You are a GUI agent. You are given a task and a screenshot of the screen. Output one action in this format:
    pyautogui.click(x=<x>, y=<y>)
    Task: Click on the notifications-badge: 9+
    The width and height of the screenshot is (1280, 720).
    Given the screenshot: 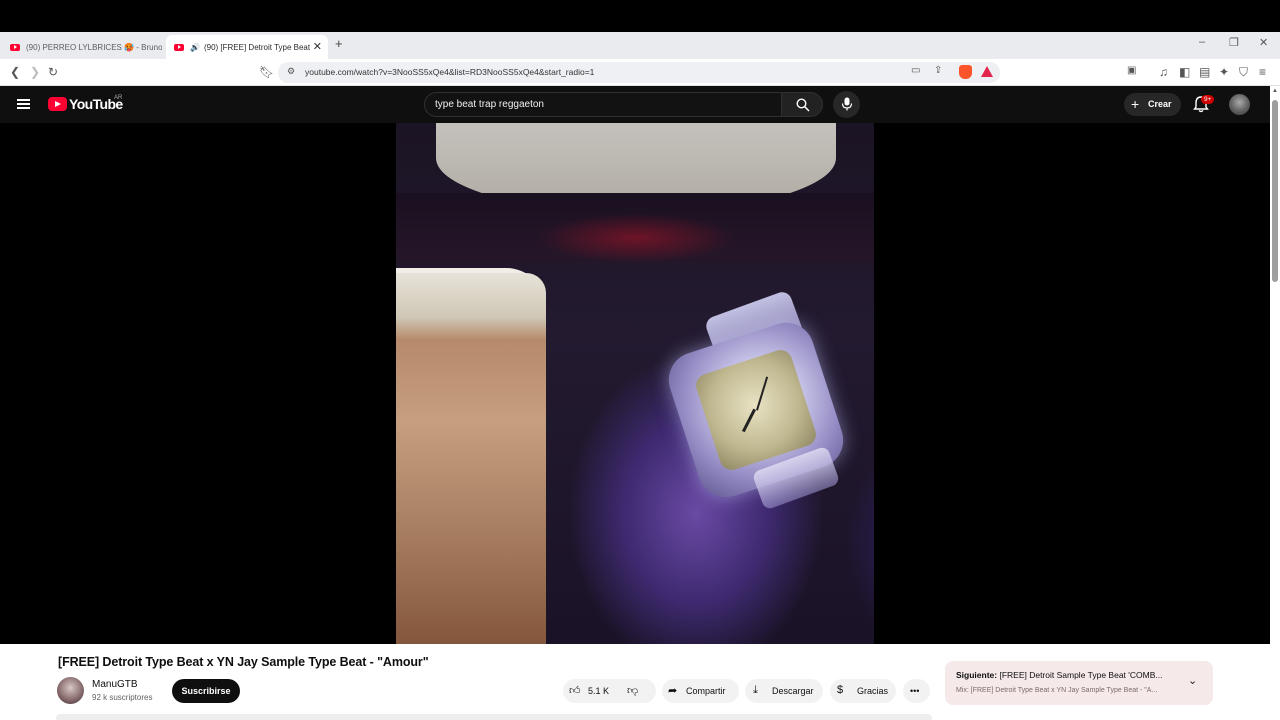 What is the action you would take?
    pyautogui.click(x=1208, y=99)
    